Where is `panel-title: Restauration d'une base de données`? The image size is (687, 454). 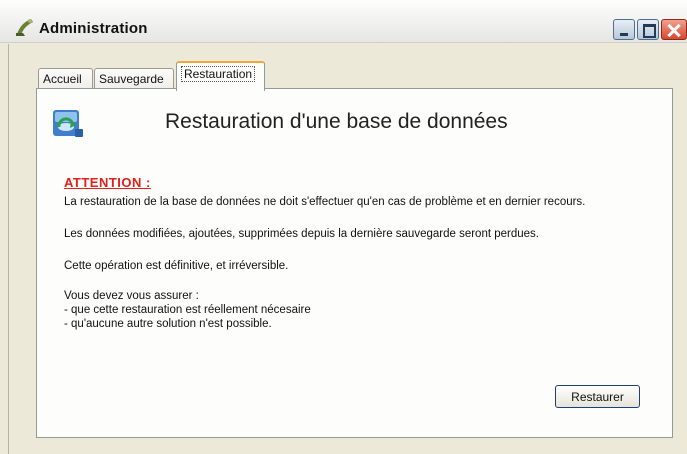
panel-title: Restauration d'une base de données is located at coordinates (336, 121).